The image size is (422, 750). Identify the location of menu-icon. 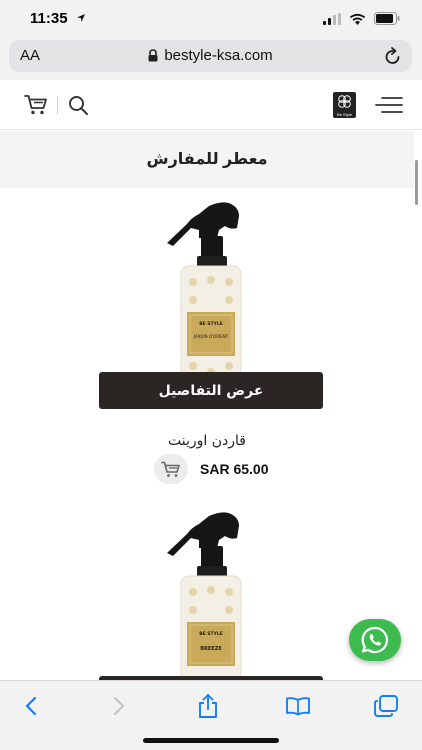
(389, 105).